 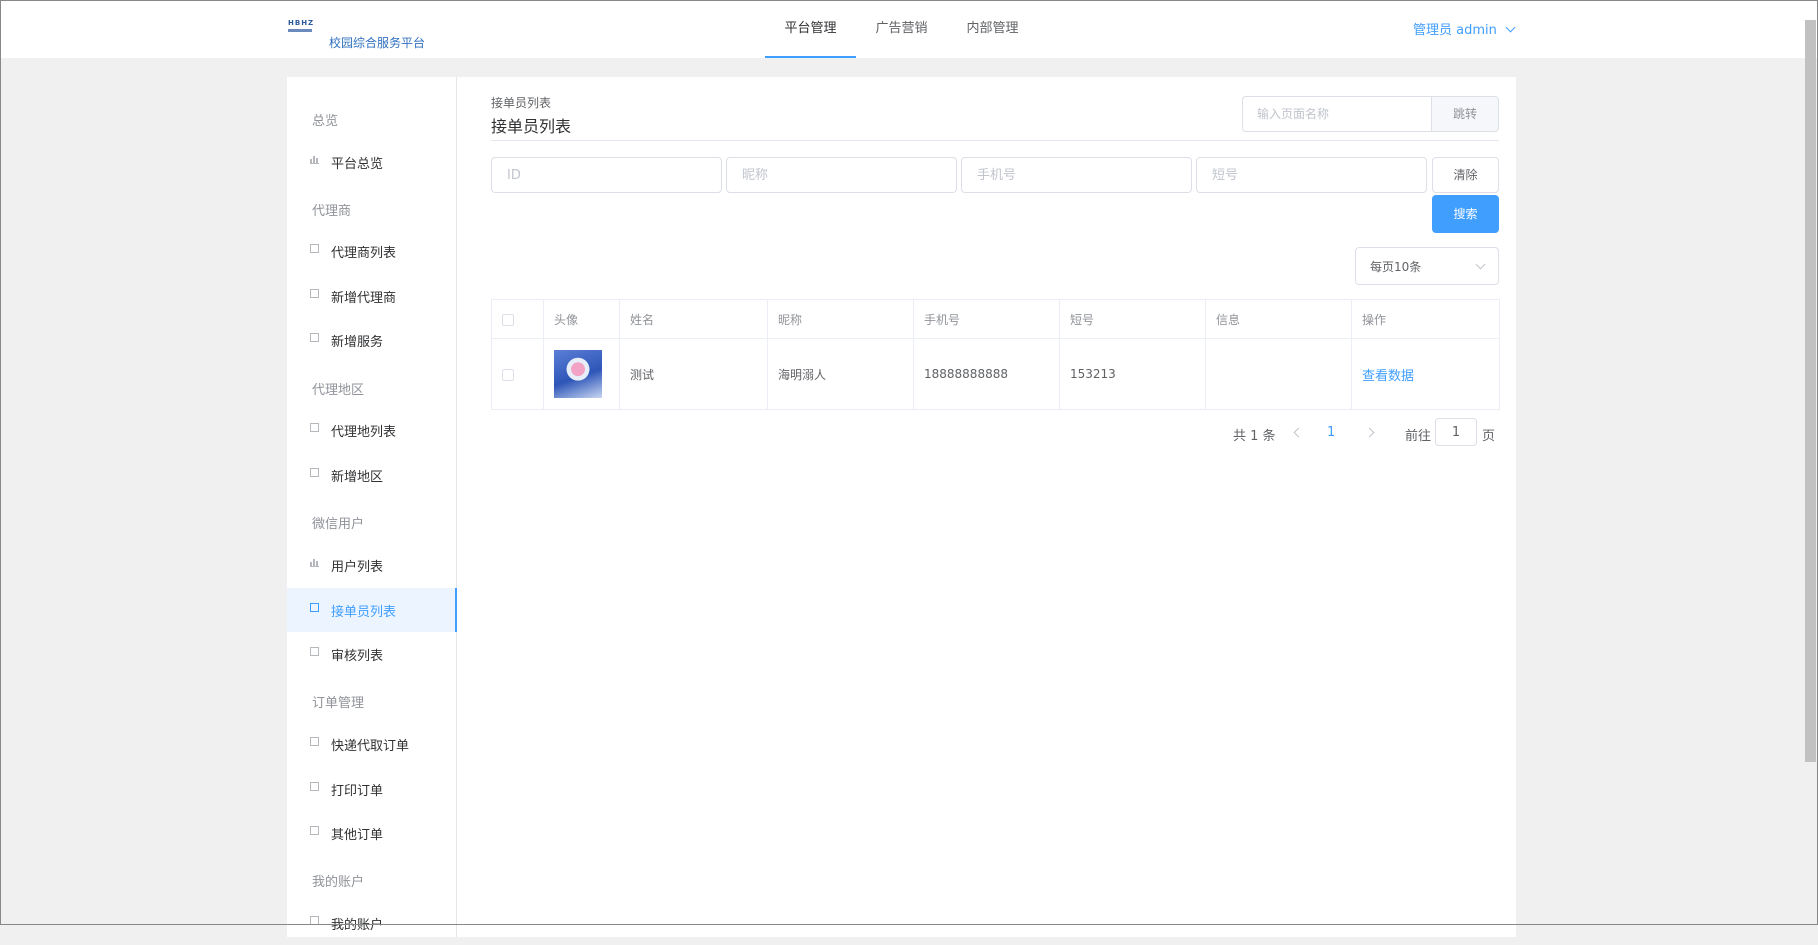 I want to click on tab-platform-management: 平台管理, so click(x=810, y=29).